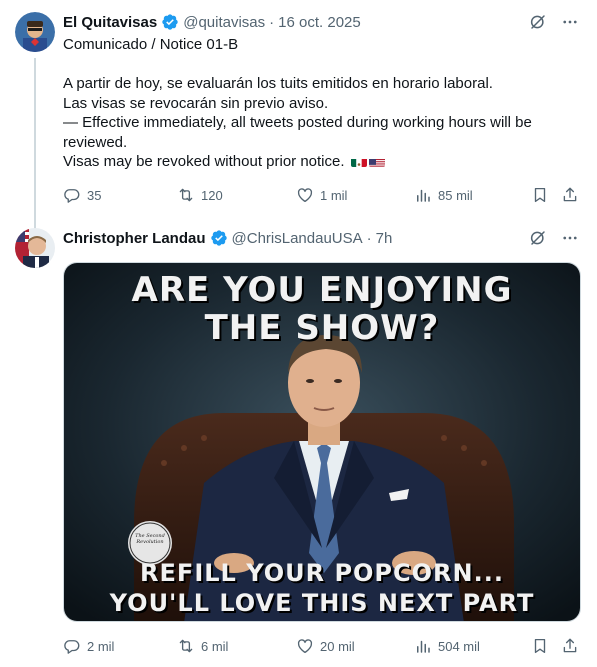 The width and height of the screenshot is (597, 667). Describe the element at coordinates (297, 238) in the screenshot. I see `author-handle: @ChrisLandauUSA` at that location.